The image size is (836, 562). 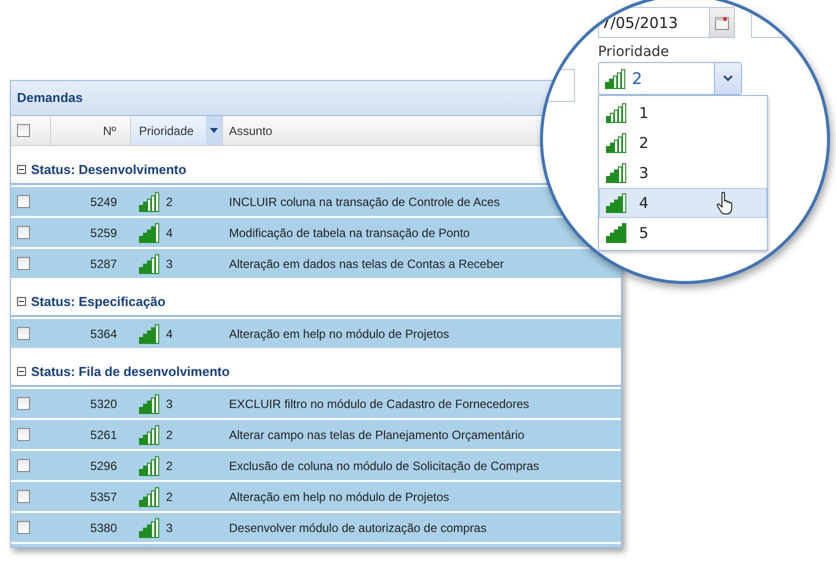 I want to click on column-header: Prioridade, so click(x=177, y=130).